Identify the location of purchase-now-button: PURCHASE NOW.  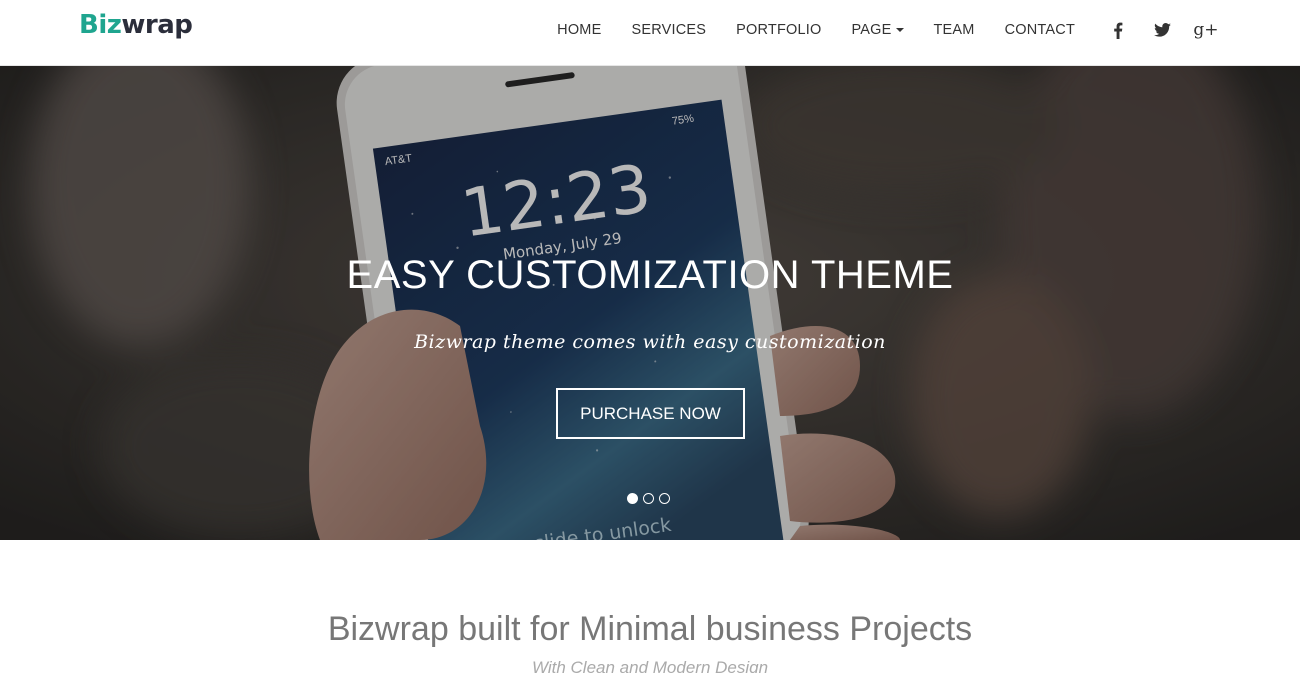
(650, 413).